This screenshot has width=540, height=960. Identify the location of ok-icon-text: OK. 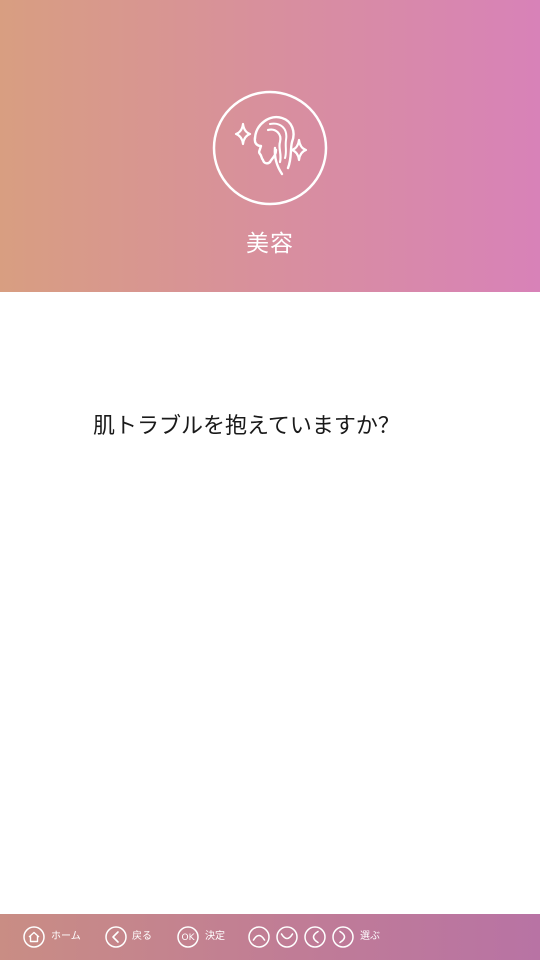
(189, 938).